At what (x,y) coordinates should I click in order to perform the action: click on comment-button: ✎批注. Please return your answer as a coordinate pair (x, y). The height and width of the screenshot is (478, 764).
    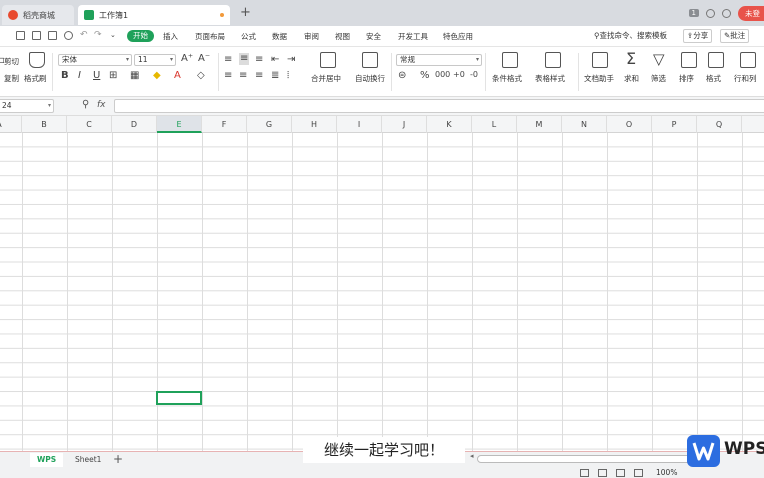
    Looking at the image, I should click on (735, 36).